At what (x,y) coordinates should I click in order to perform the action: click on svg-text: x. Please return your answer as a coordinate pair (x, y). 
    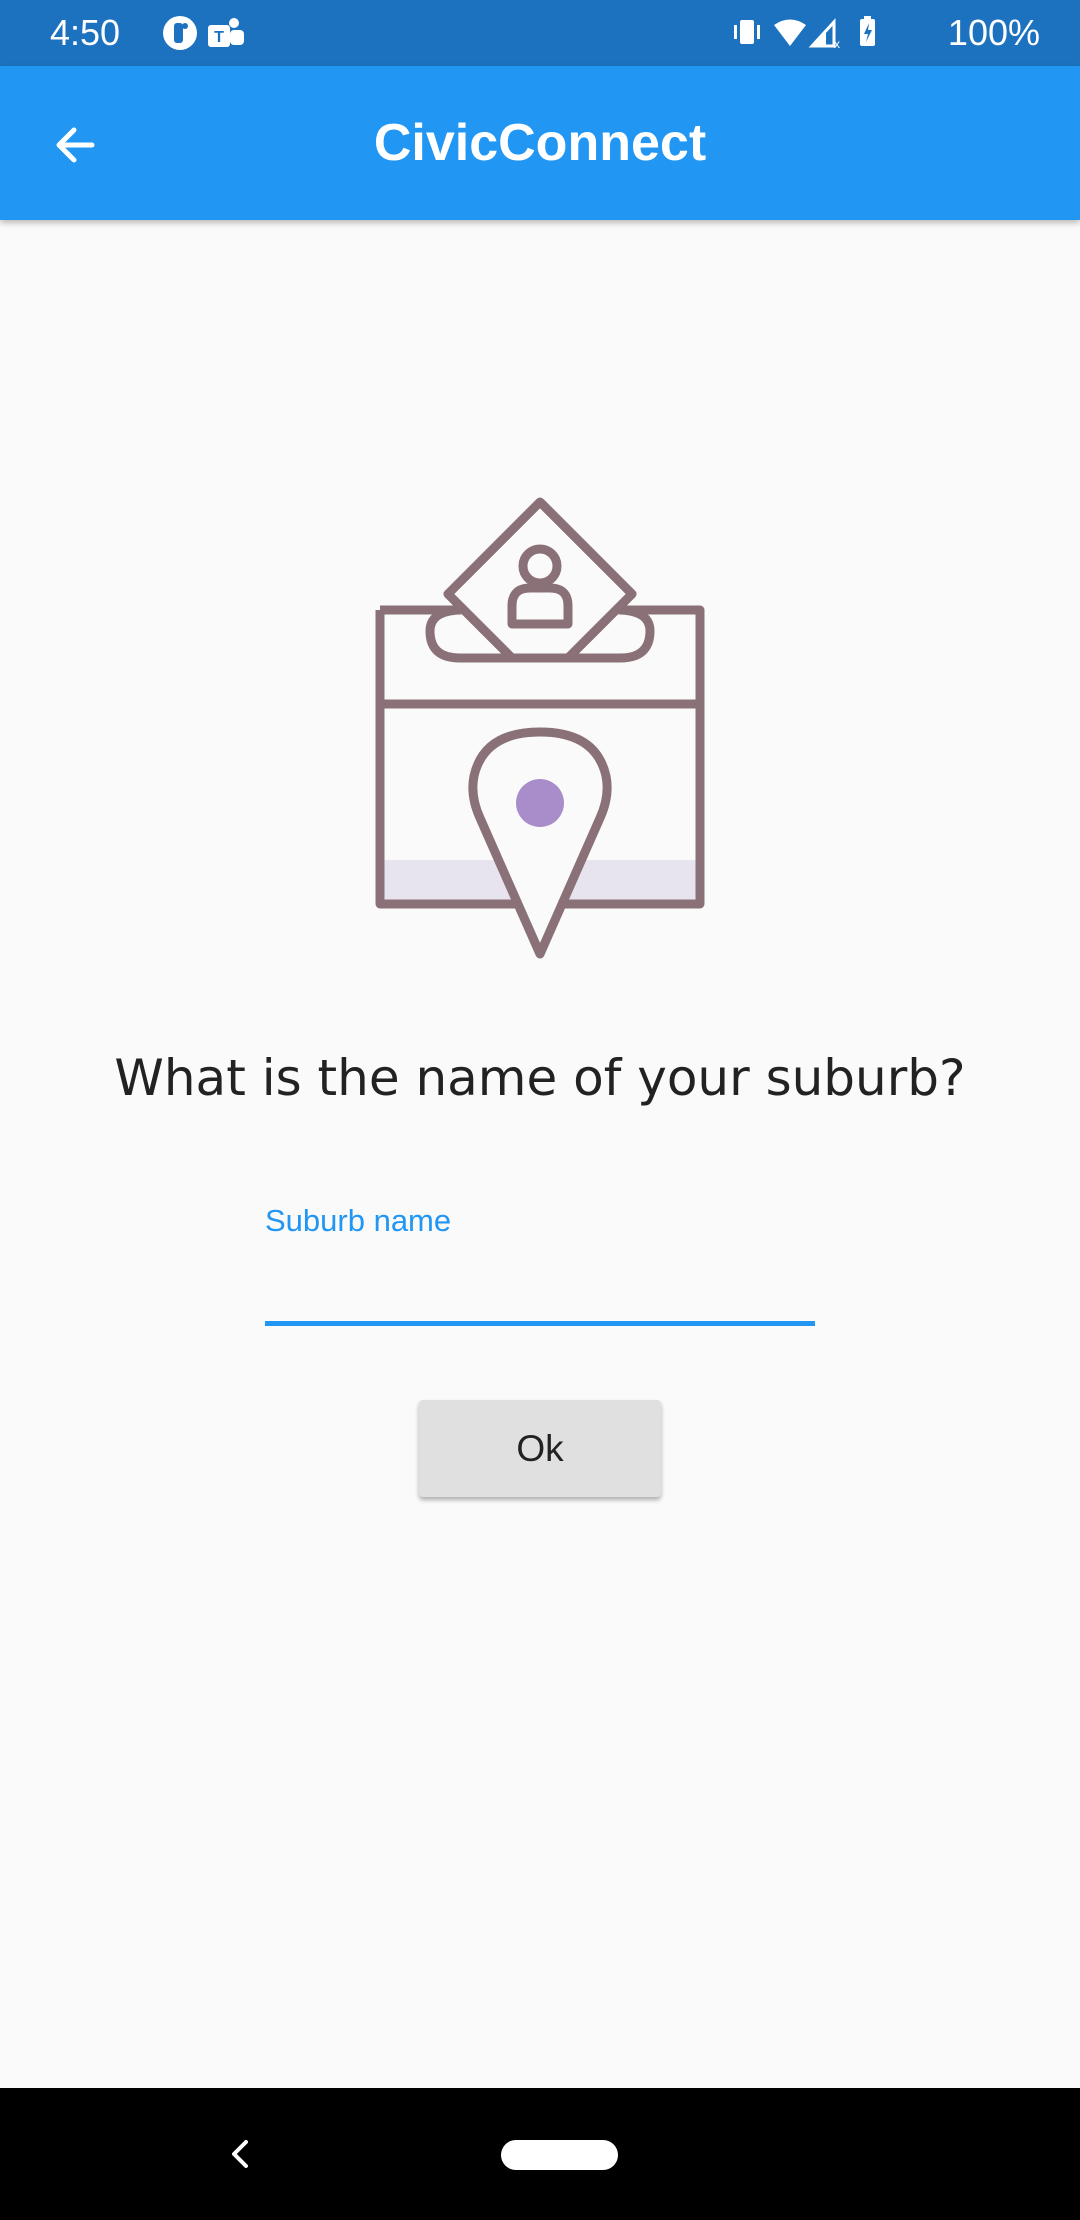
    Looking at the image, I should click on (837, 44).